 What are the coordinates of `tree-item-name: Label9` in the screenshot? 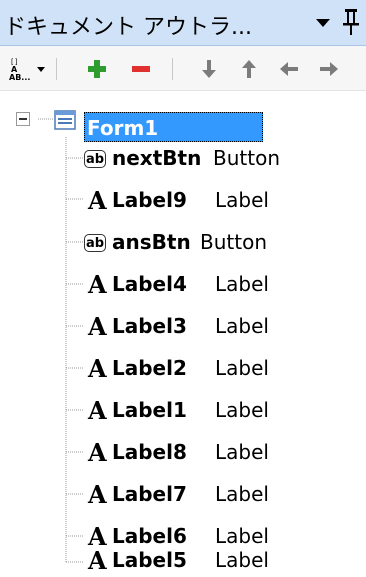 It's located at (149, 200).